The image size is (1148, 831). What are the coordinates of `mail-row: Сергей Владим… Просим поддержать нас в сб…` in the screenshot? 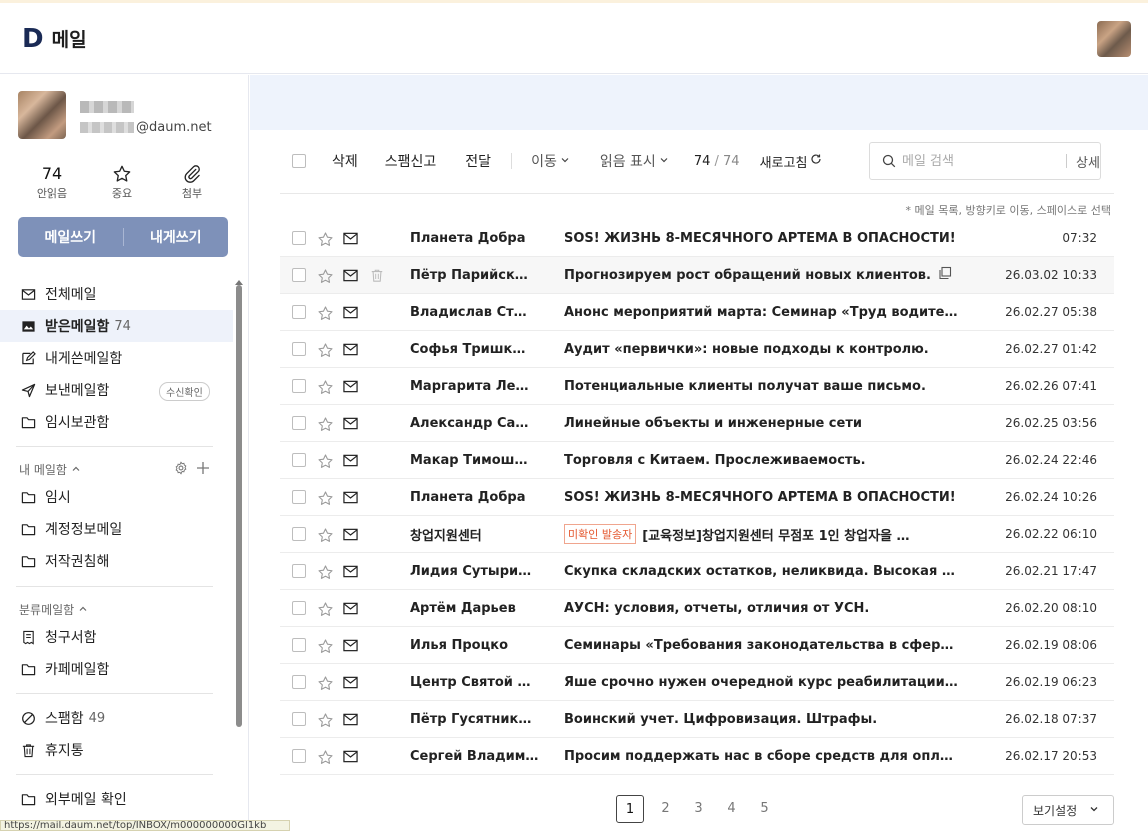 It's located at (697, 756).